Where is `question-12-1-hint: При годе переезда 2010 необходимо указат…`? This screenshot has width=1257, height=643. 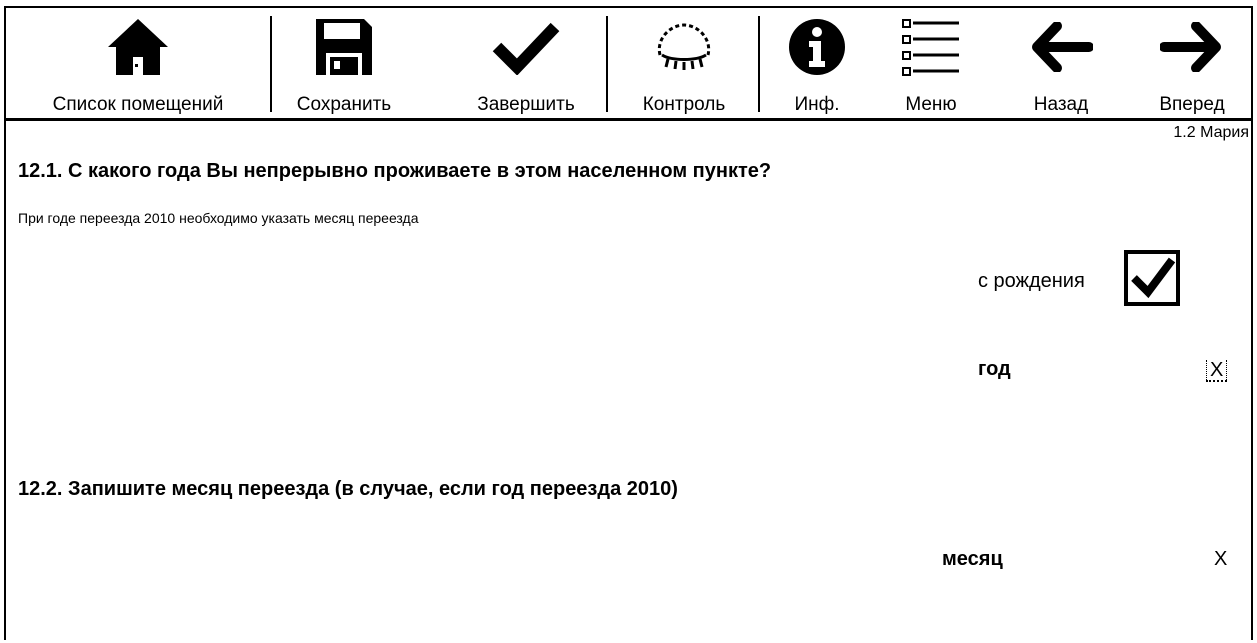 question-12-1-hint: При годе переезда 2010 необходимо указат… is located at coordinates (218, 218).